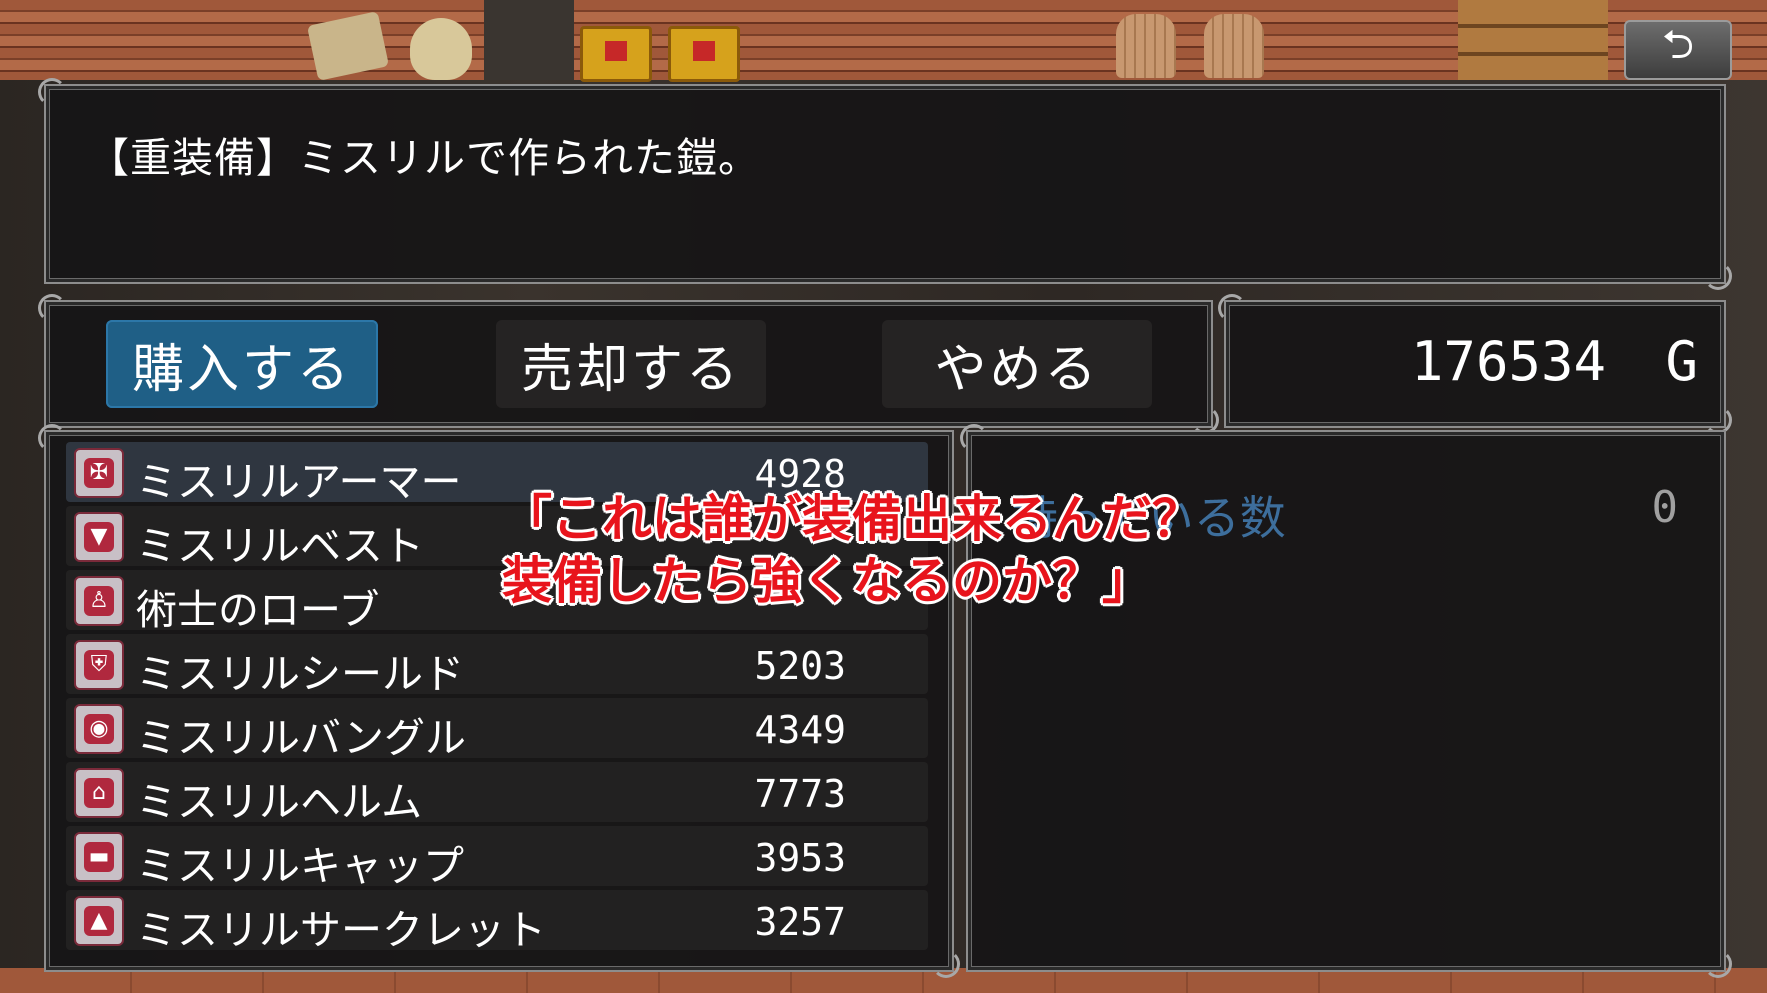 The width and height of the screenshot is (1767, 993). I want to click on bangle-icon: ◉, so click(99, 729).